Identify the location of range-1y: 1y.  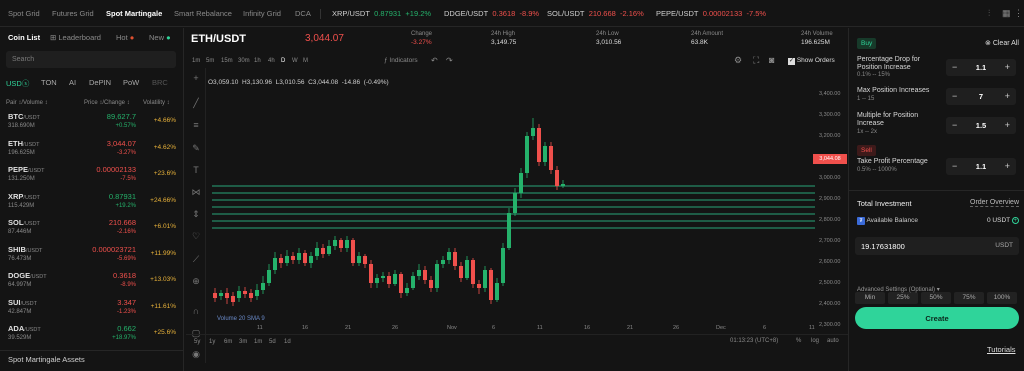
(212, 342).